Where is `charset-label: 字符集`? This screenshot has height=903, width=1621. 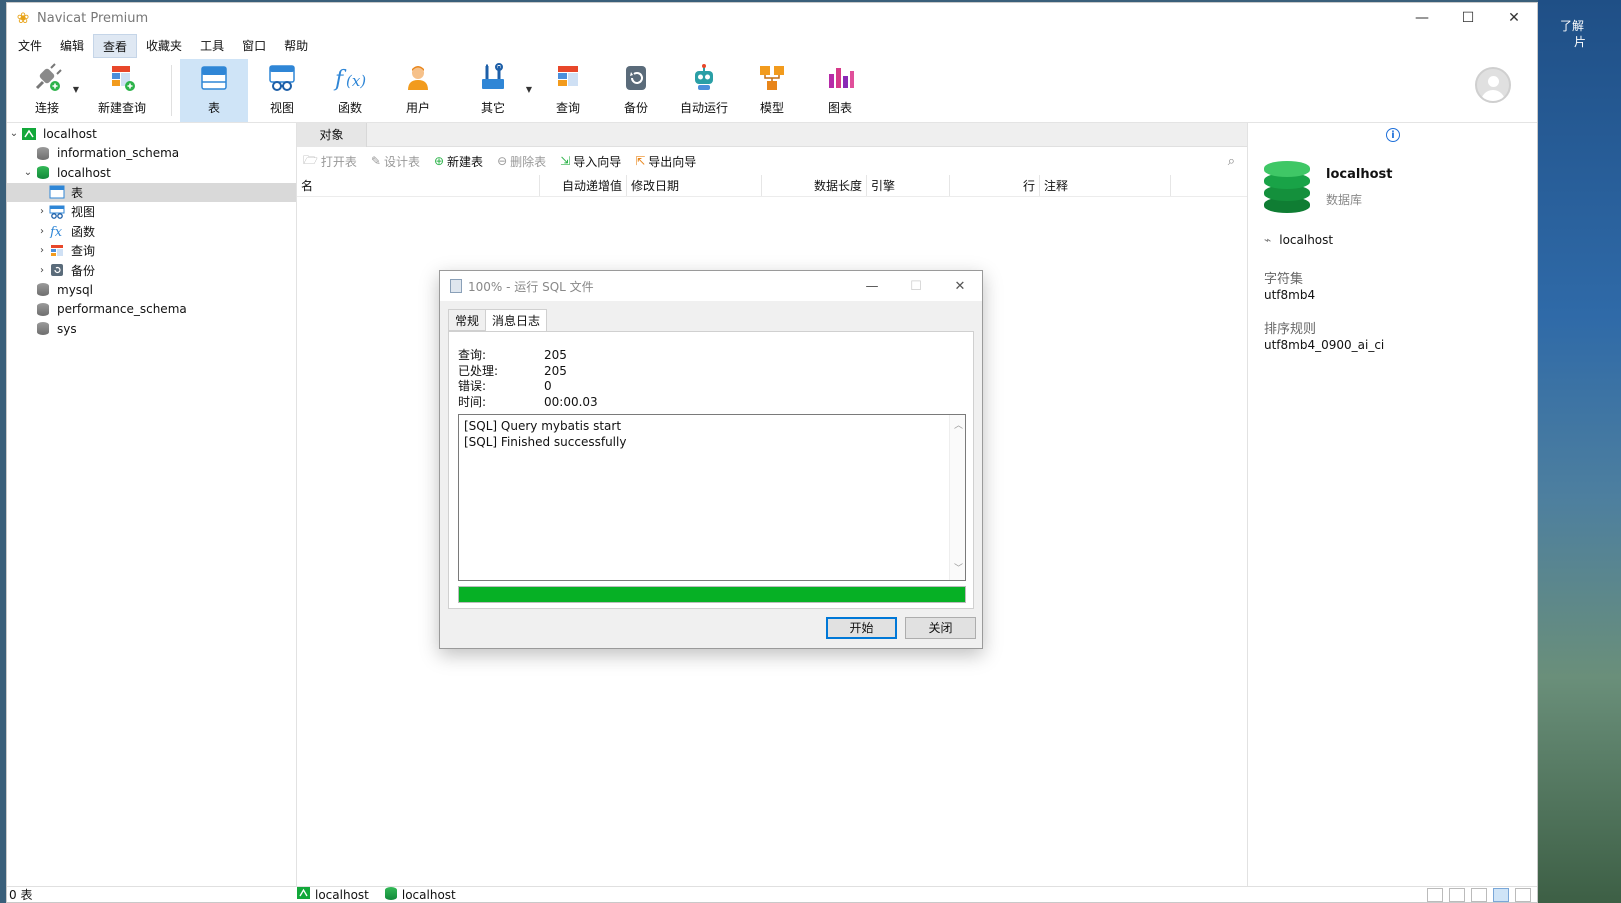 charset-label: 字符集 is located at coordinates (1284, 279).